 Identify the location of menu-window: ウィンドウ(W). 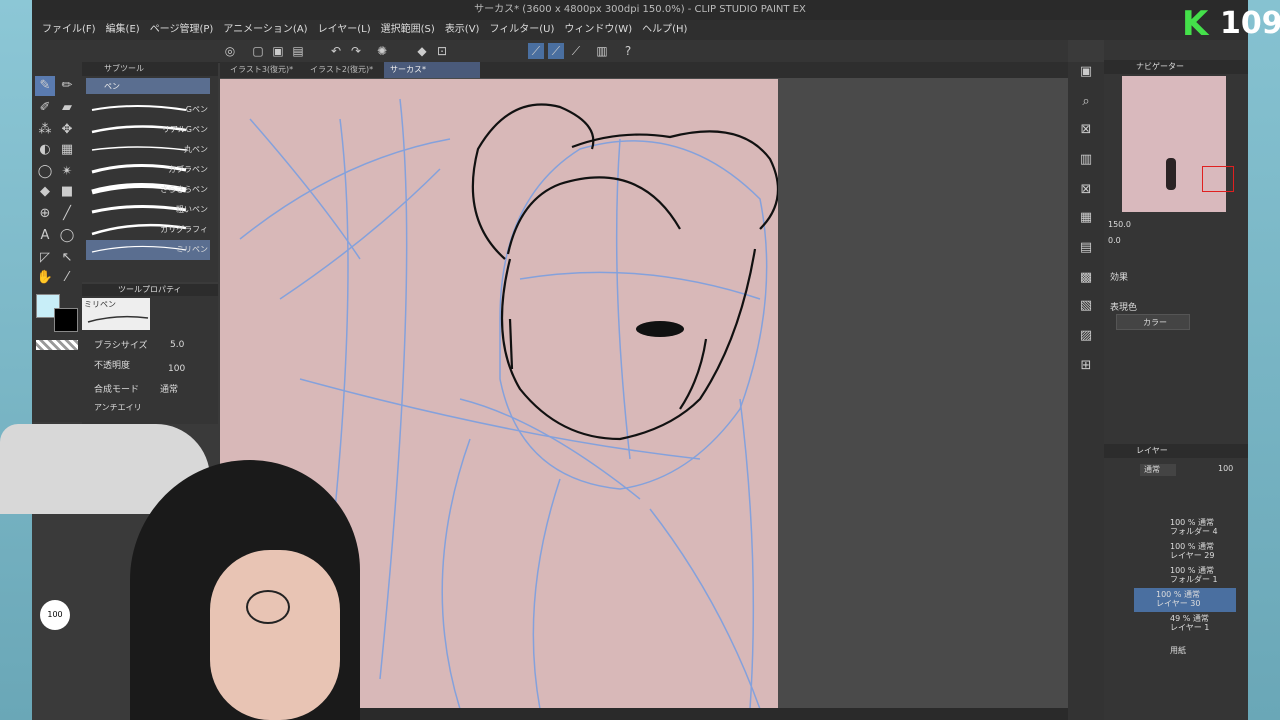
(598, 30).